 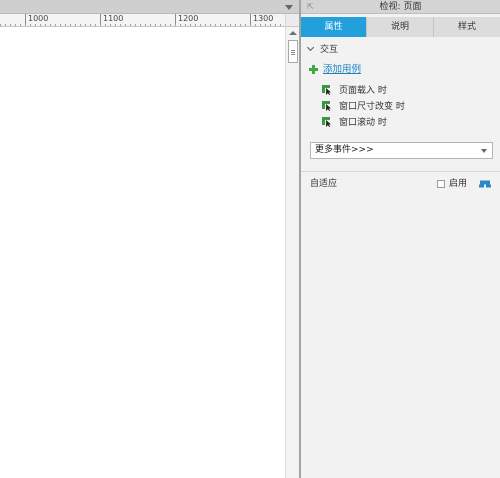 I want to click on ruler-label: 1000, so click(x=38, y=18).